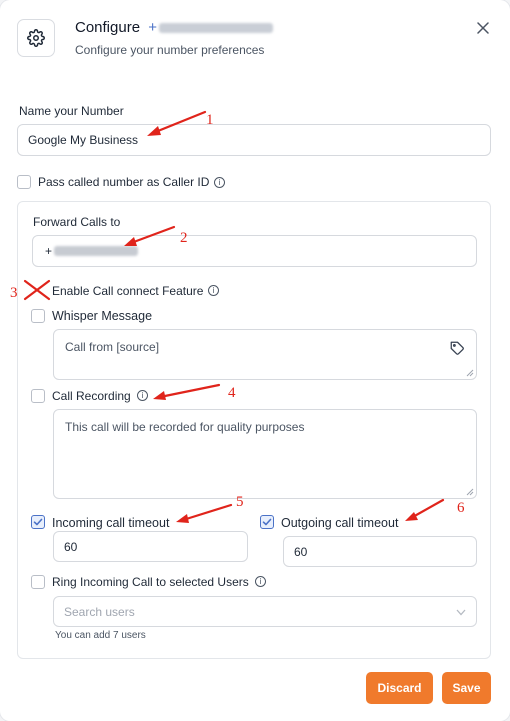 This screenshot has height=721, width=510. What do you see at coordinates (461, 508) in the screenshot?
I see `annotation-number-6: 6` at bounding box center [461, 508].